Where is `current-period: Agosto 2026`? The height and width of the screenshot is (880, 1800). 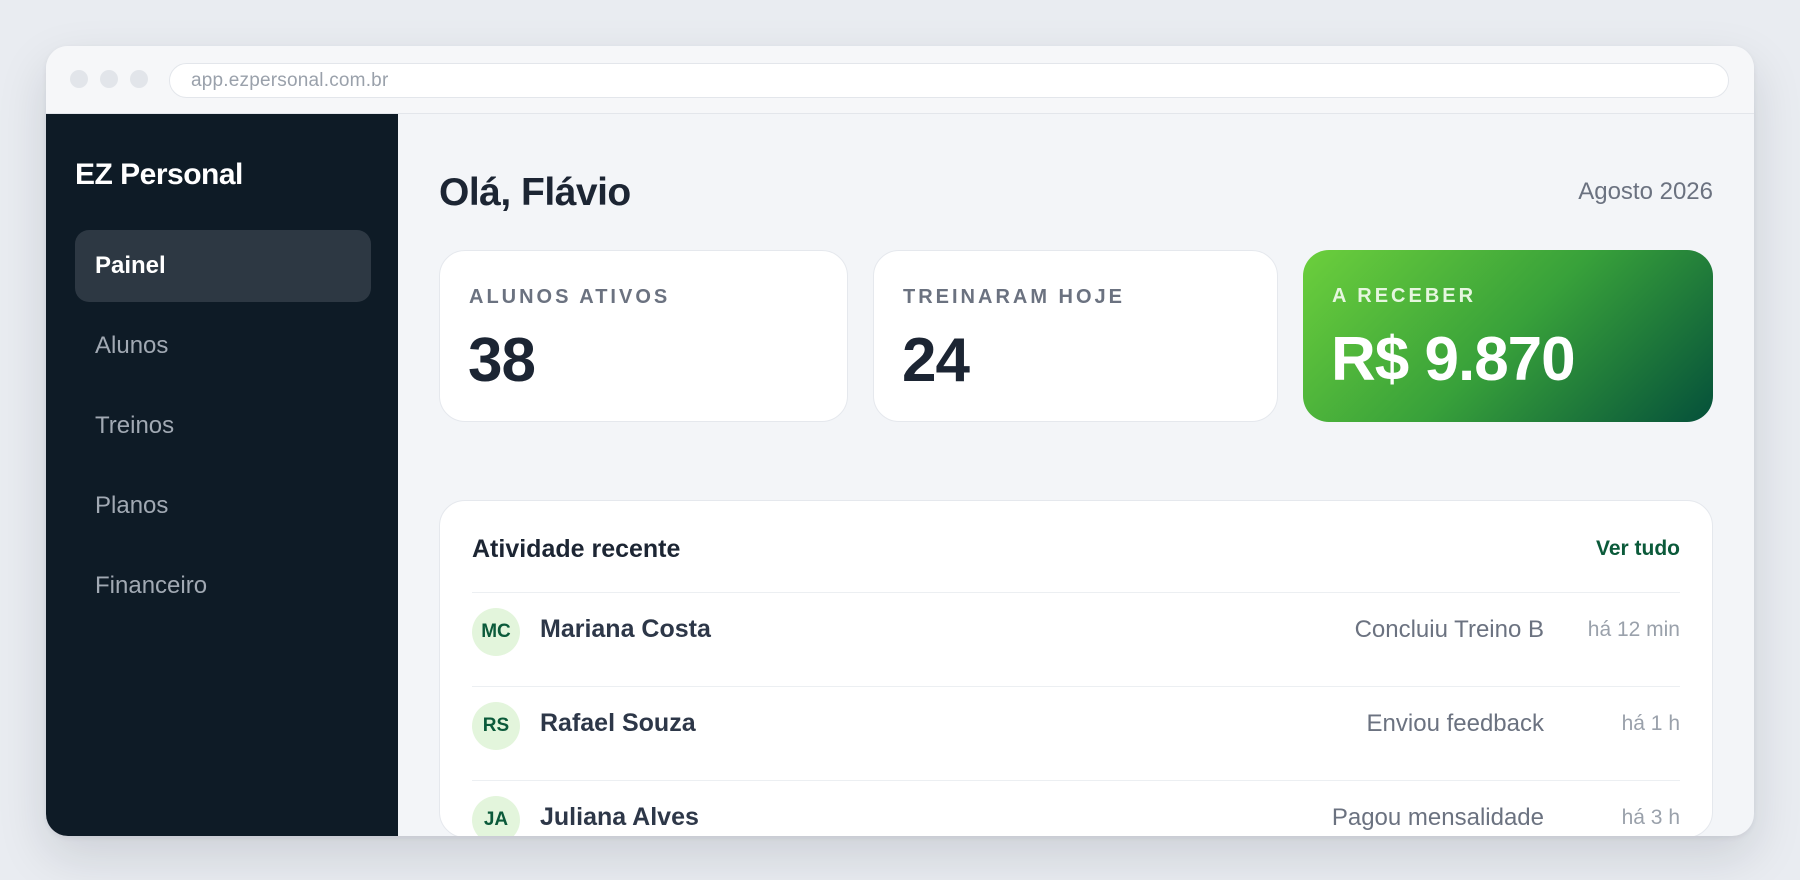
current-period: Agosto 2026 is located at coordinates (1645, 191).